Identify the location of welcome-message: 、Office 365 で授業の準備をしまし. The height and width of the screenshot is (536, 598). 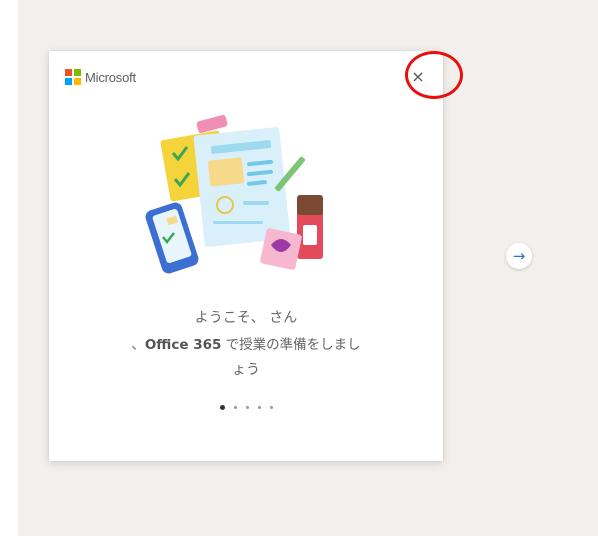
(246, 343).